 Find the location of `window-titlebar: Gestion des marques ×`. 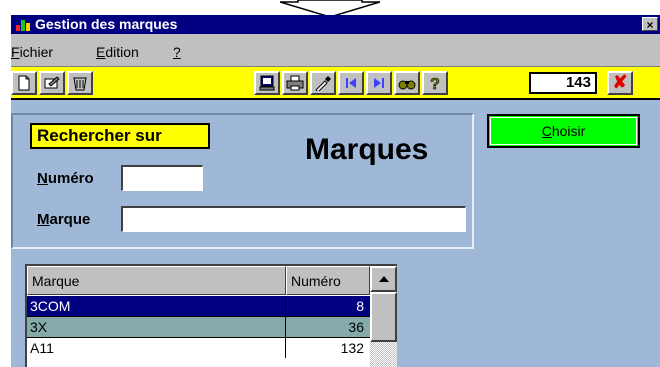

window-titlebar: Gestion des marques × is located at coordinates (335, 24).